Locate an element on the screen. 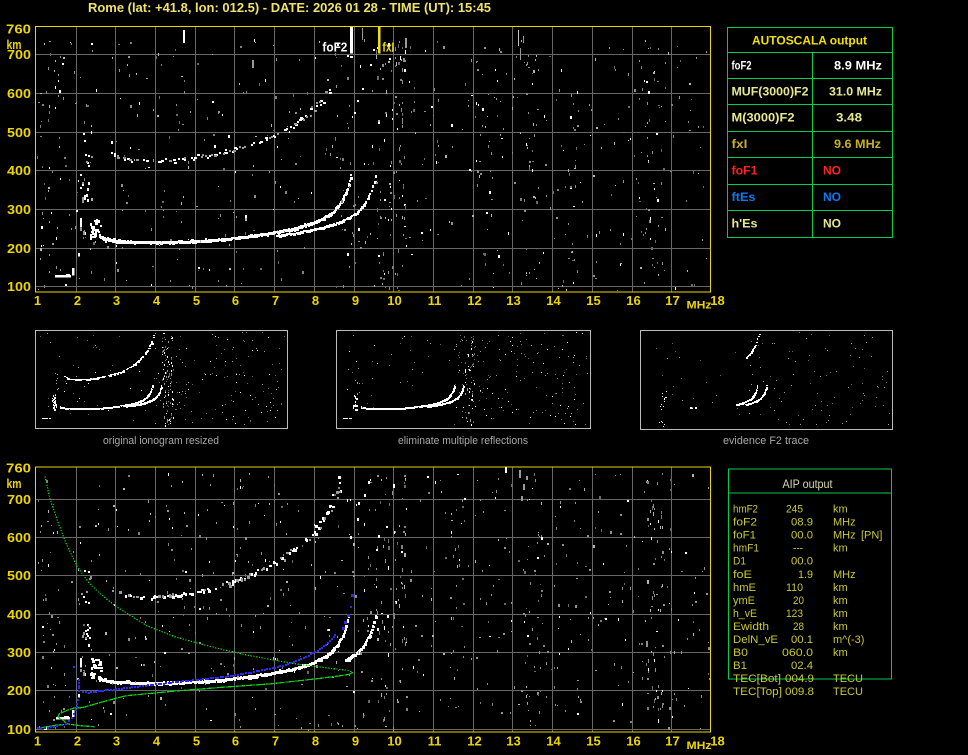  svg-text: 15 is located at coordinates (593, 741).